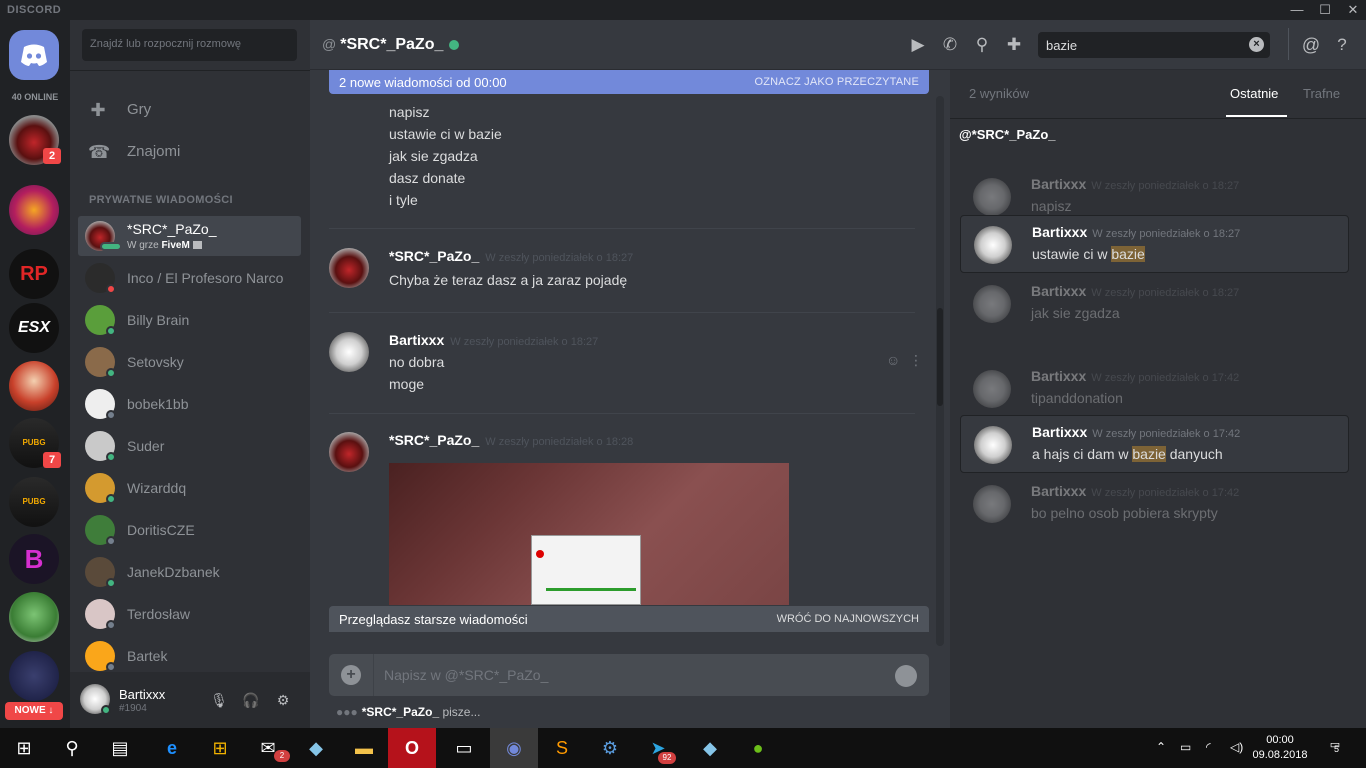  I want to click on new-unreads-pill: NOWE ↓, so click(34, 711).